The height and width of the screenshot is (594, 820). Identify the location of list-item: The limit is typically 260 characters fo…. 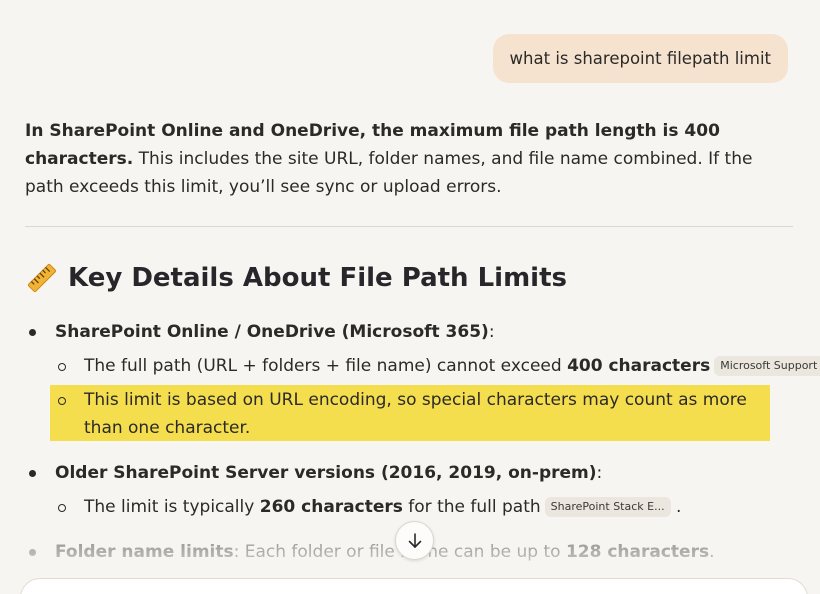
(382, 507).